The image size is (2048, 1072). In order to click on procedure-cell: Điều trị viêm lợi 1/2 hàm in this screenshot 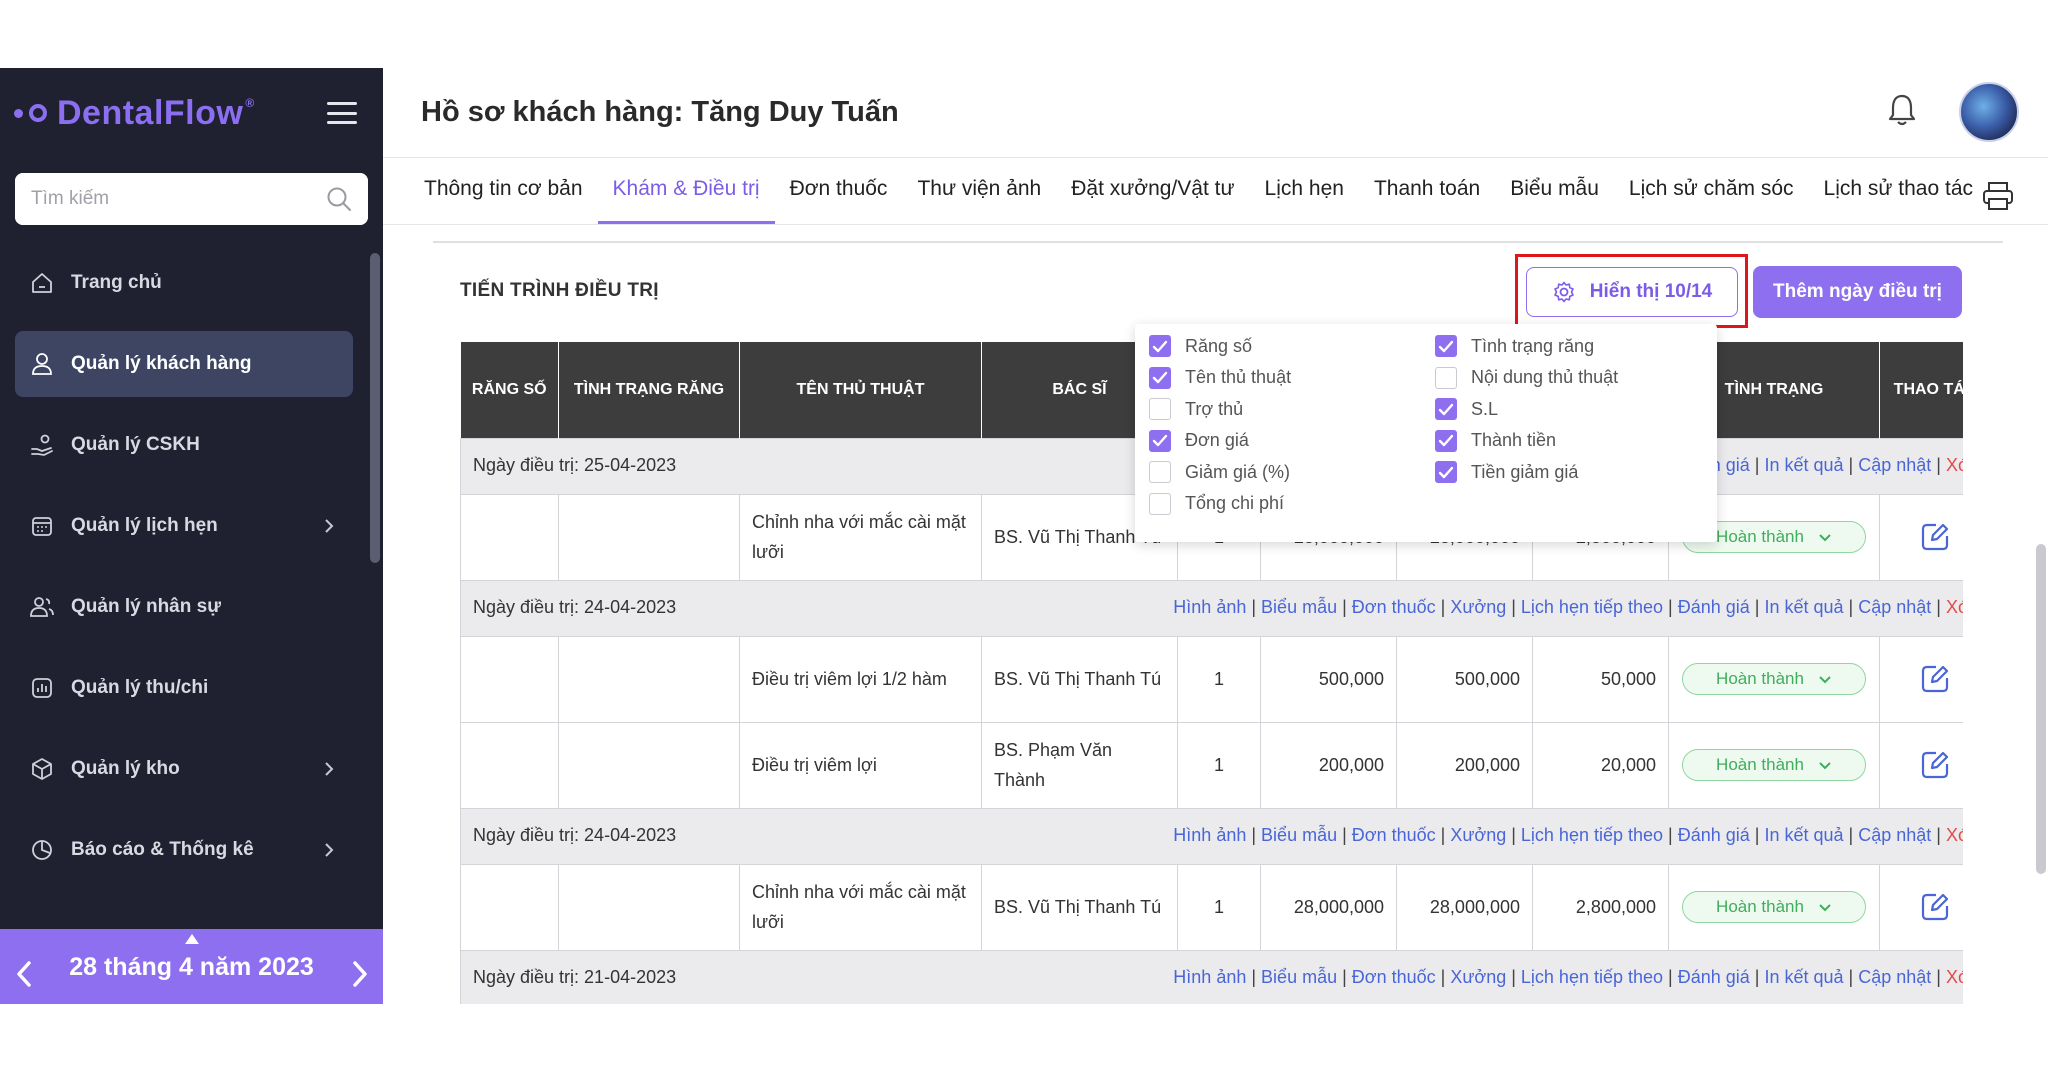, I will do `click(860, 679)`.